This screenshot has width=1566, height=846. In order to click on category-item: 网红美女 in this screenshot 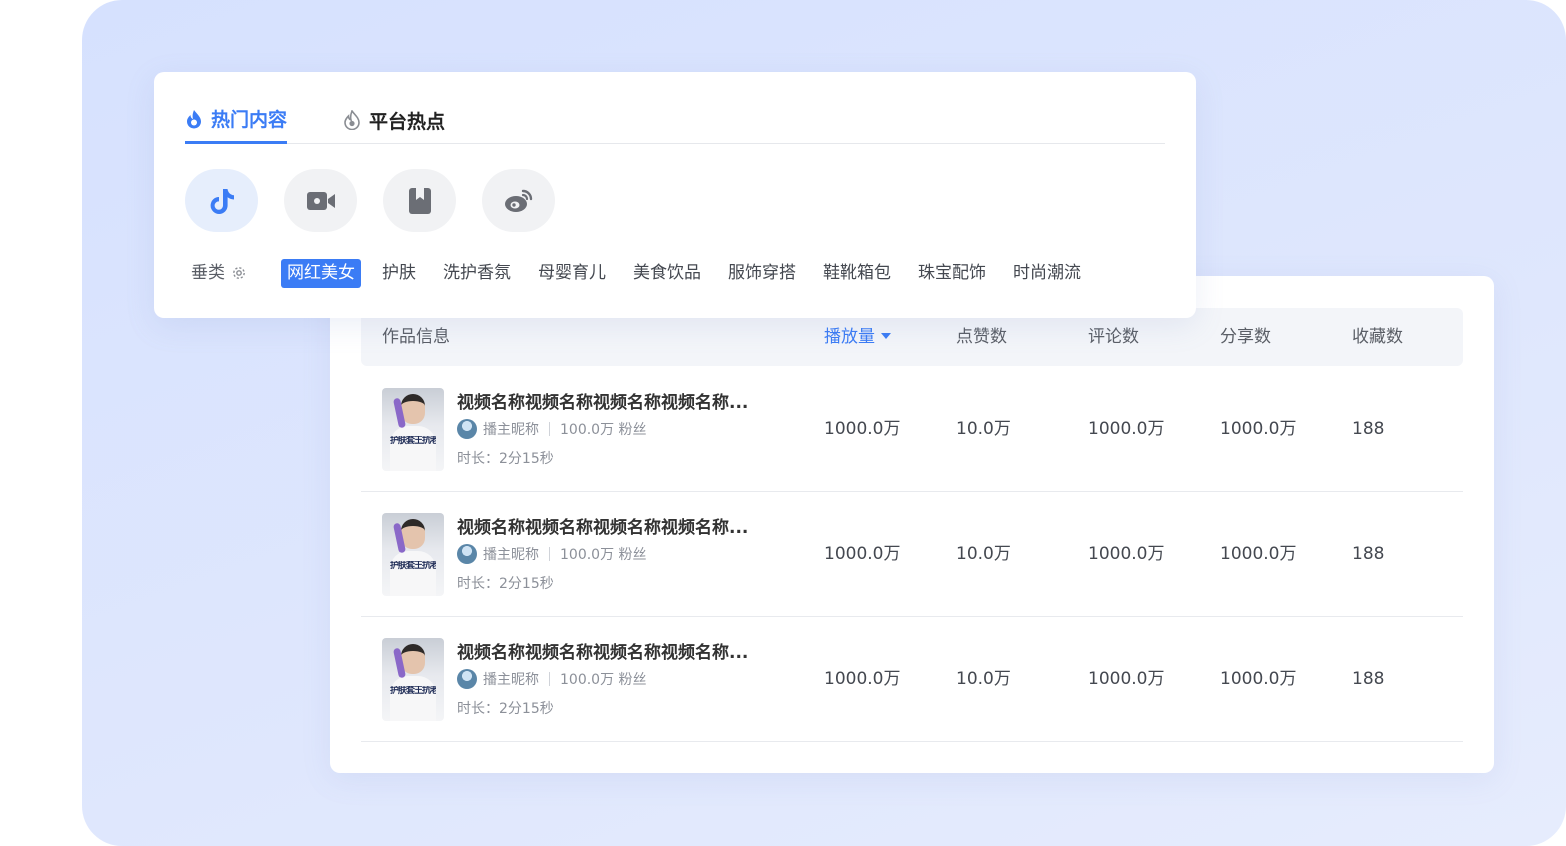, I will do `click(321, 273)`.